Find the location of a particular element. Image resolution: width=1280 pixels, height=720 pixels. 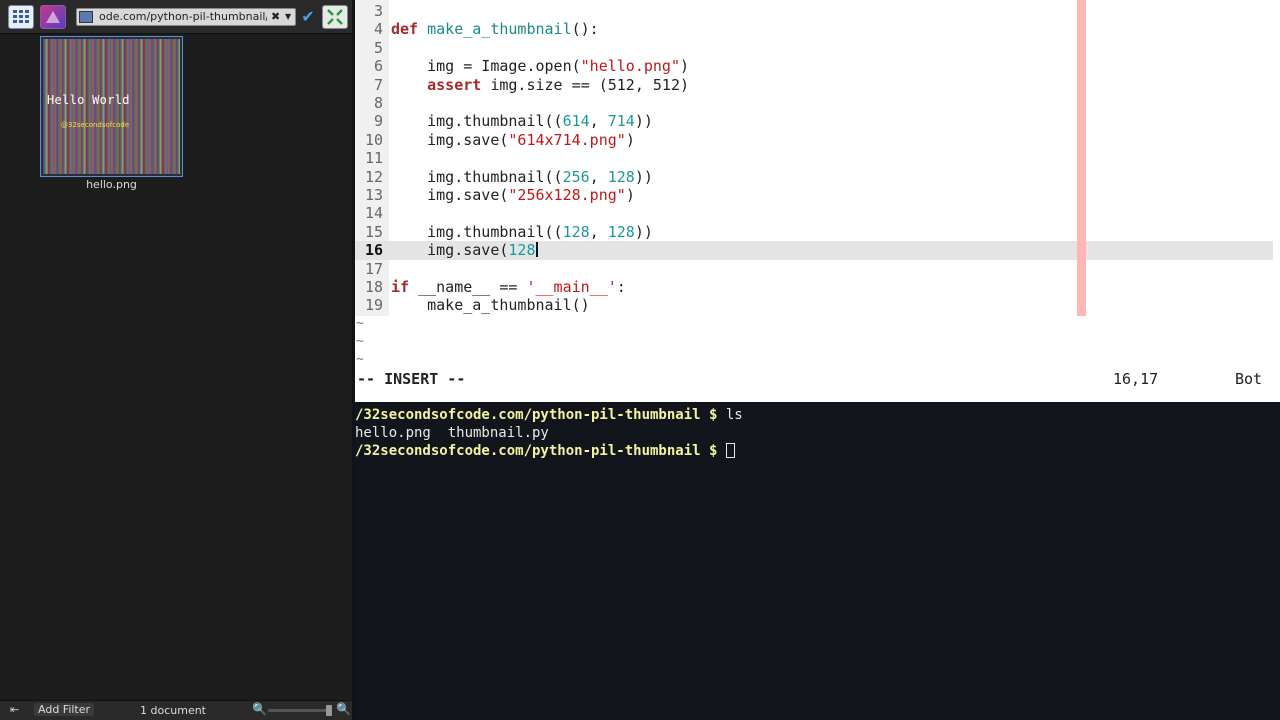

cursor-position: 16,17 is located at coordinates (1136, 379).